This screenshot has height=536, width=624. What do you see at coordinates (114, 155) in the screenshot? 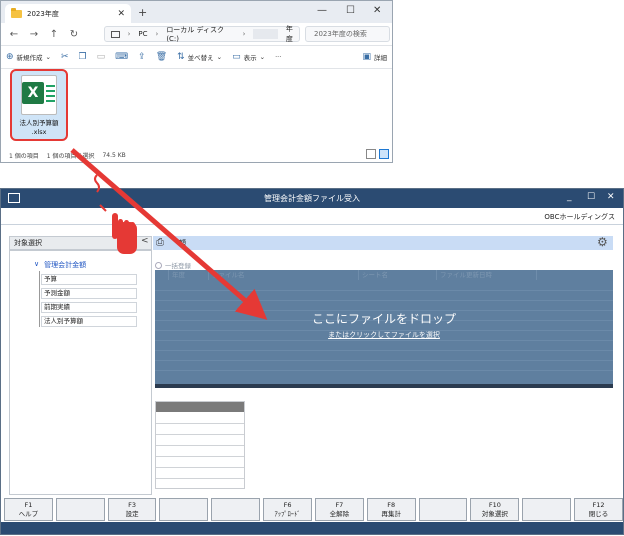
I see `selected-size: 74.5 KB` at bounding box center [114, 155].